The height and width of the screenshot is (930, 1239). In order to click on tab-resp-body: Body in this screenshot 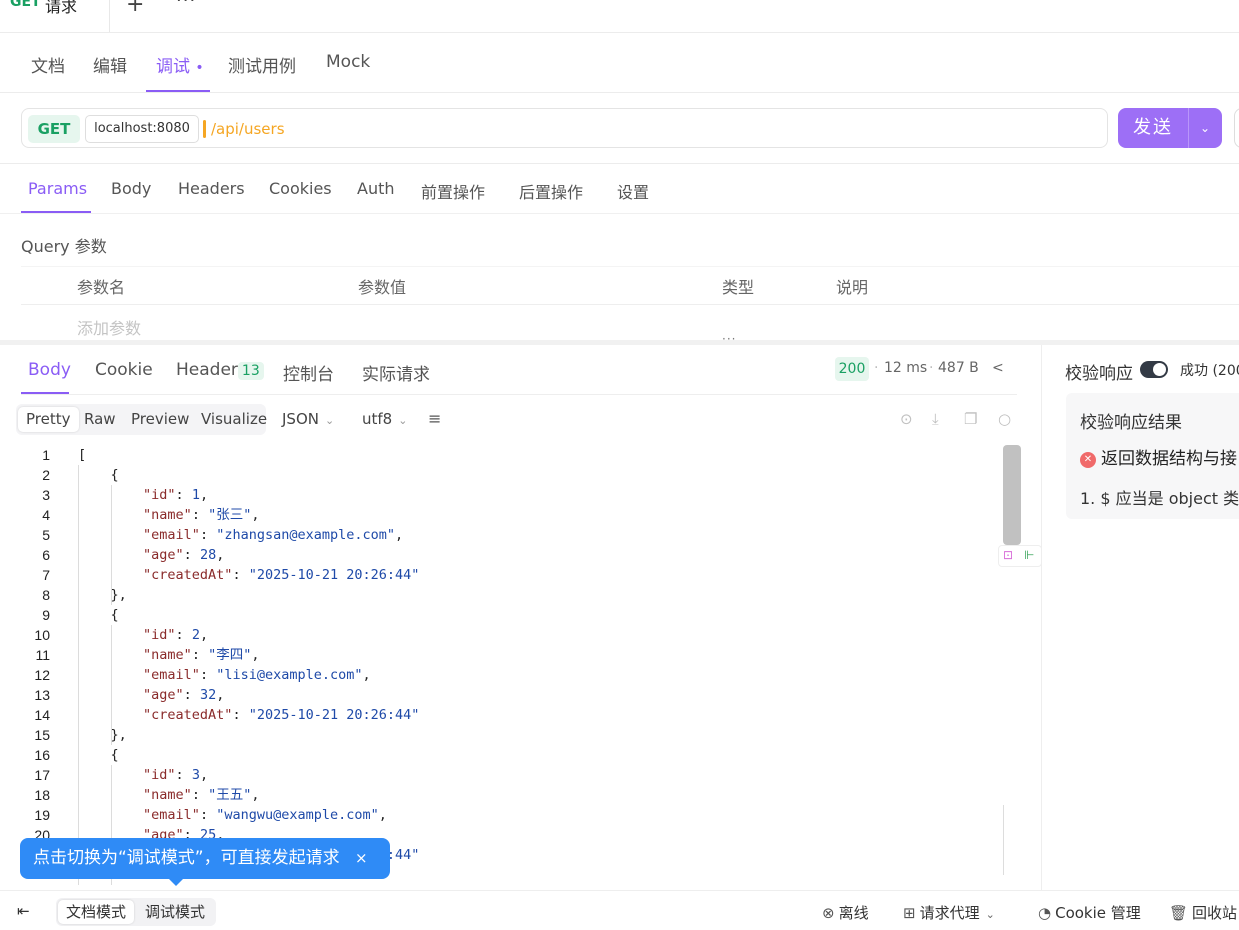, I will do `click(49, 370)`.